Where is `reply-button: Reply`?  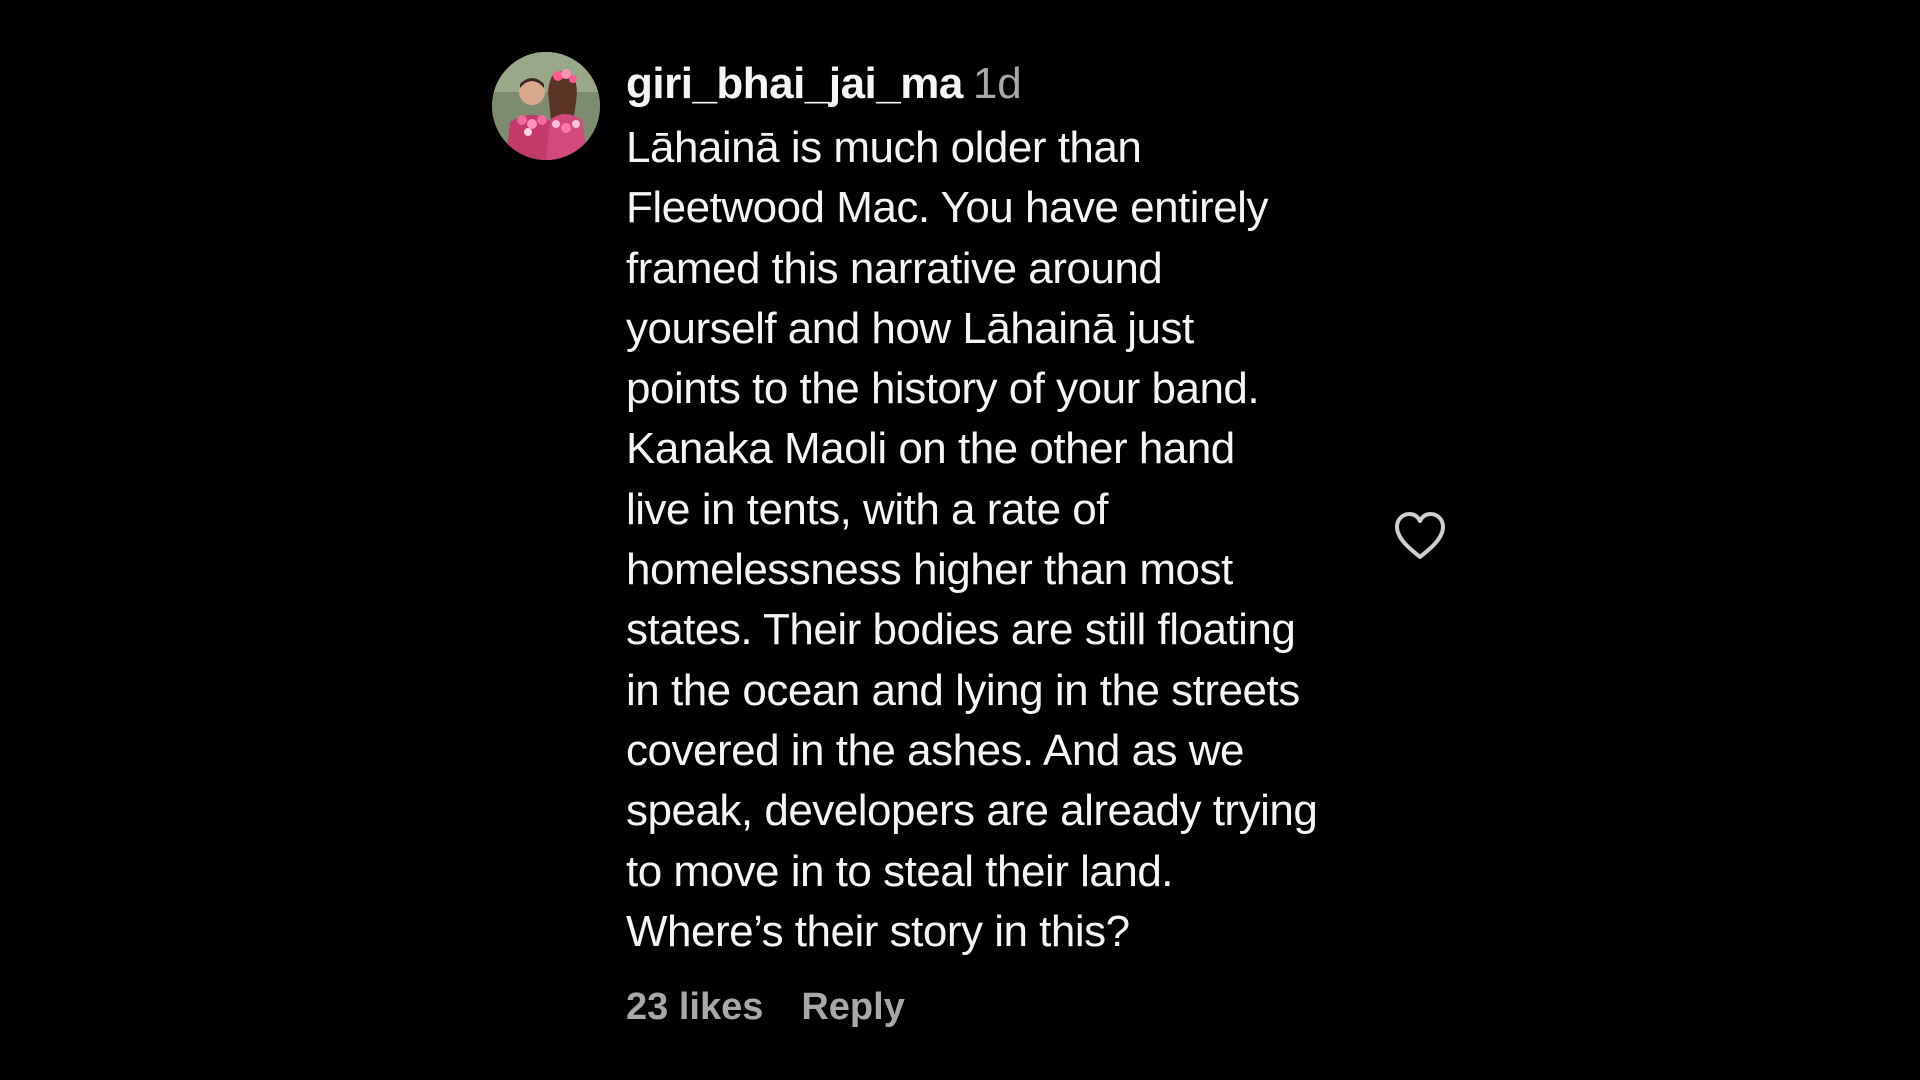 reply-button: Reply is located at coordinates (852, 1007).